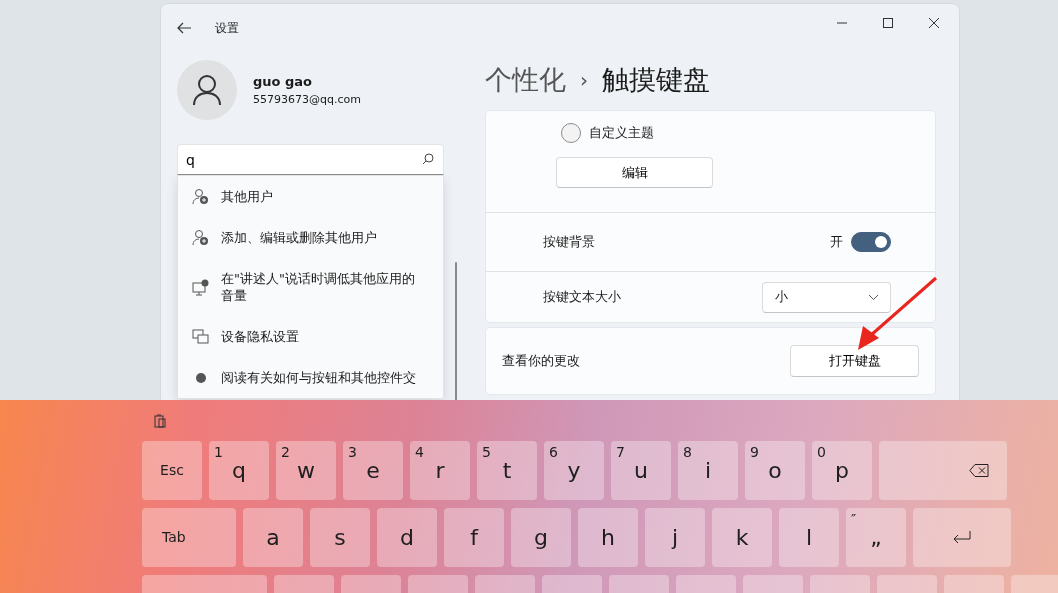 The height and width of the screenshot is (593, 1058). What do you see at coordinates (428, 159) in the screenshot?
I see `search-icon` at bounding box center [428, 159].